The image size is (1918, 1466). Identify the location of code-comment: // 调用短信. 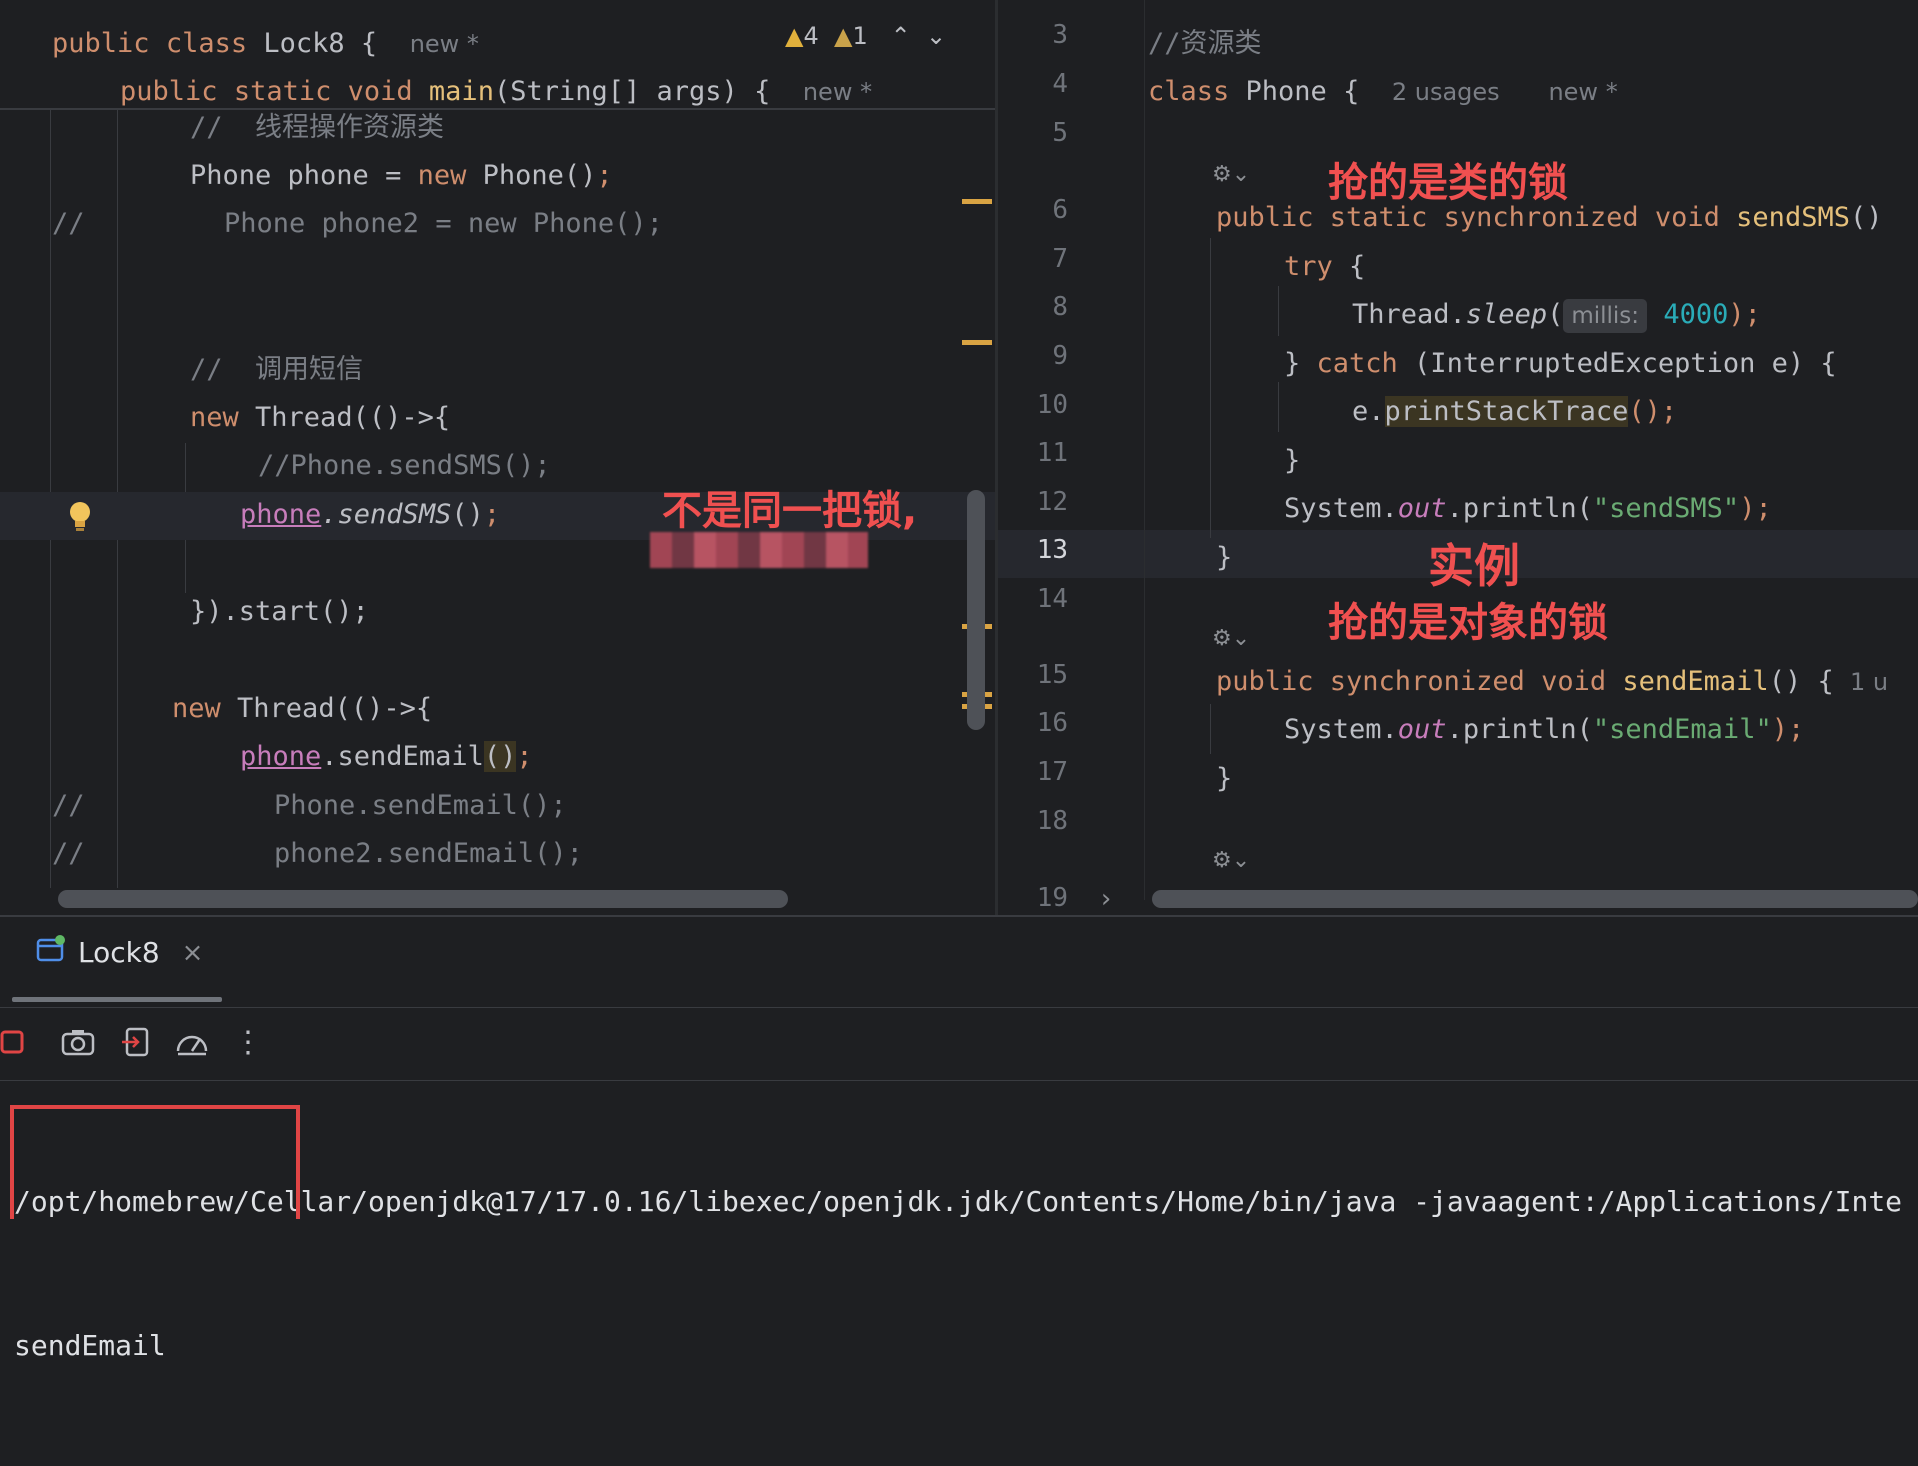
(277, 369).